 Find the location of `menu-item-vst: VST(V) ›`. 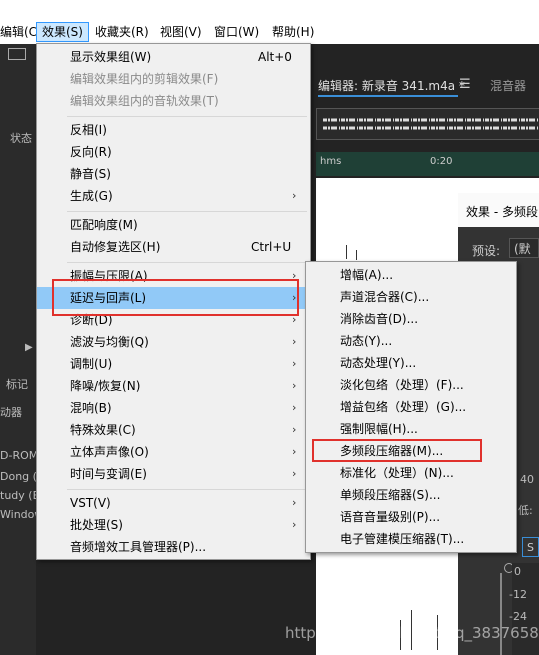

menu-item-vst: VST(V) › is located at coordinates (173, 503).